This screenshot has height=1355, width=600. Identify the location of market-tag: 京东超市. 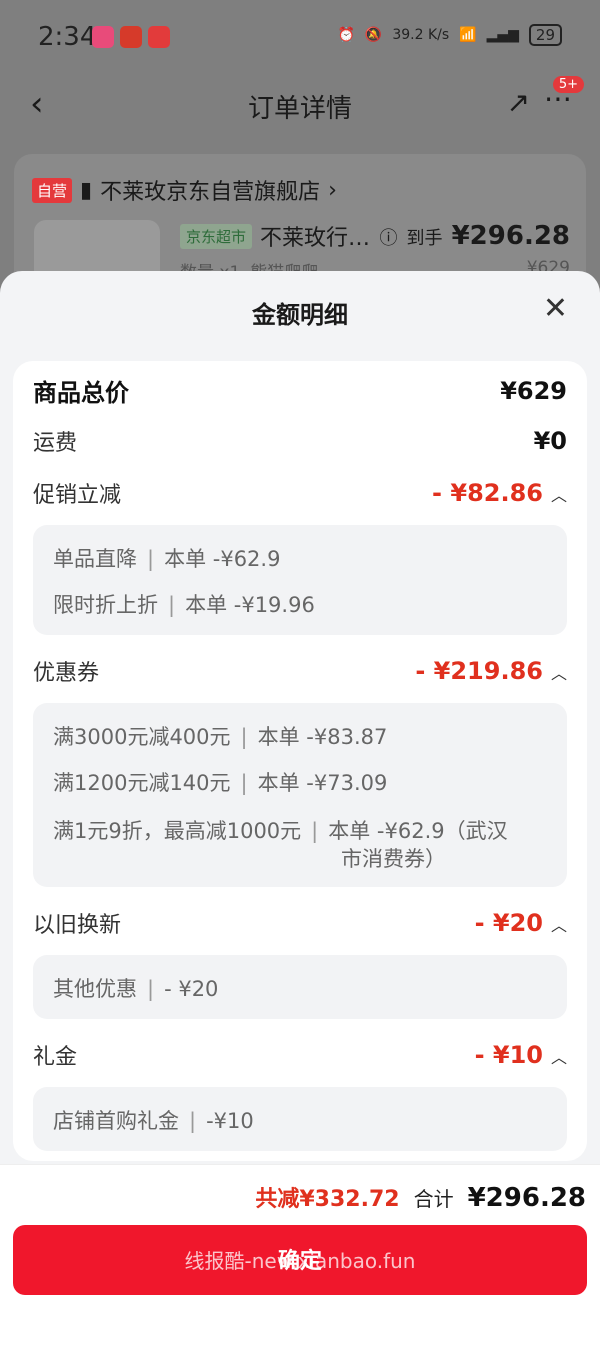
(216, 236).